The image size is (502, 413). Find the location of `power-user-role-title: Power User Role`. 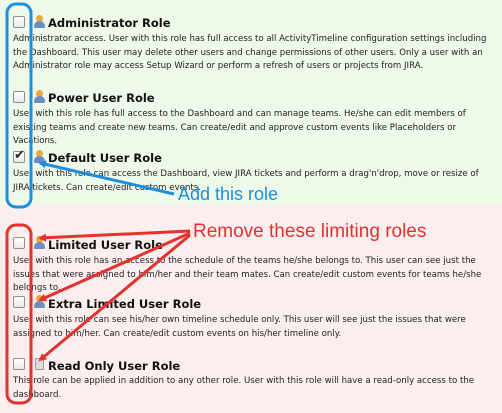

power-user-role-title: Power User Role is located at coordinates (101, 98).